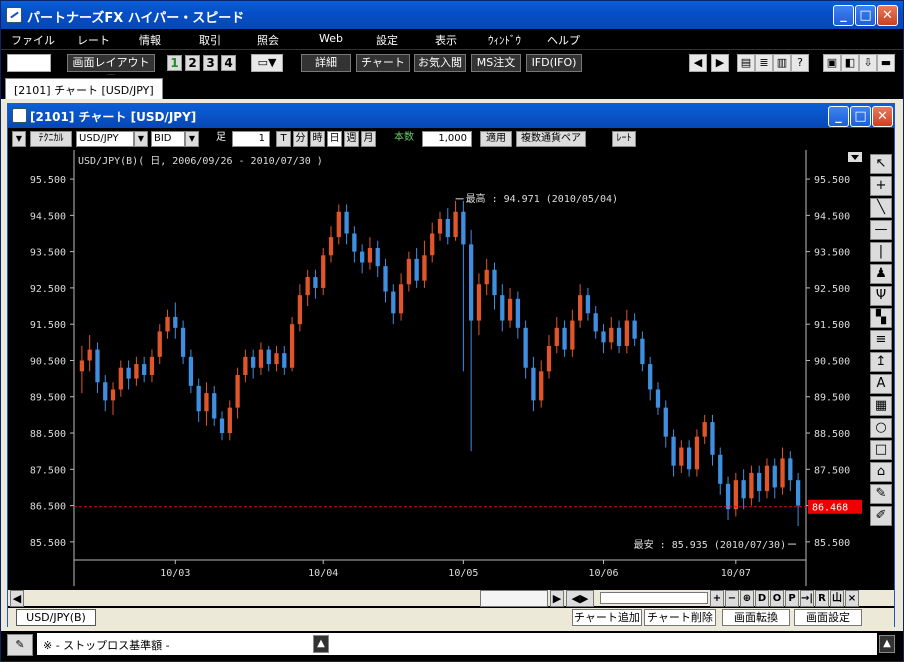  What do you see at coordinates (843, 15) in the screenshot?
I see `minimize-button: _` at bounding box center [843, 15].